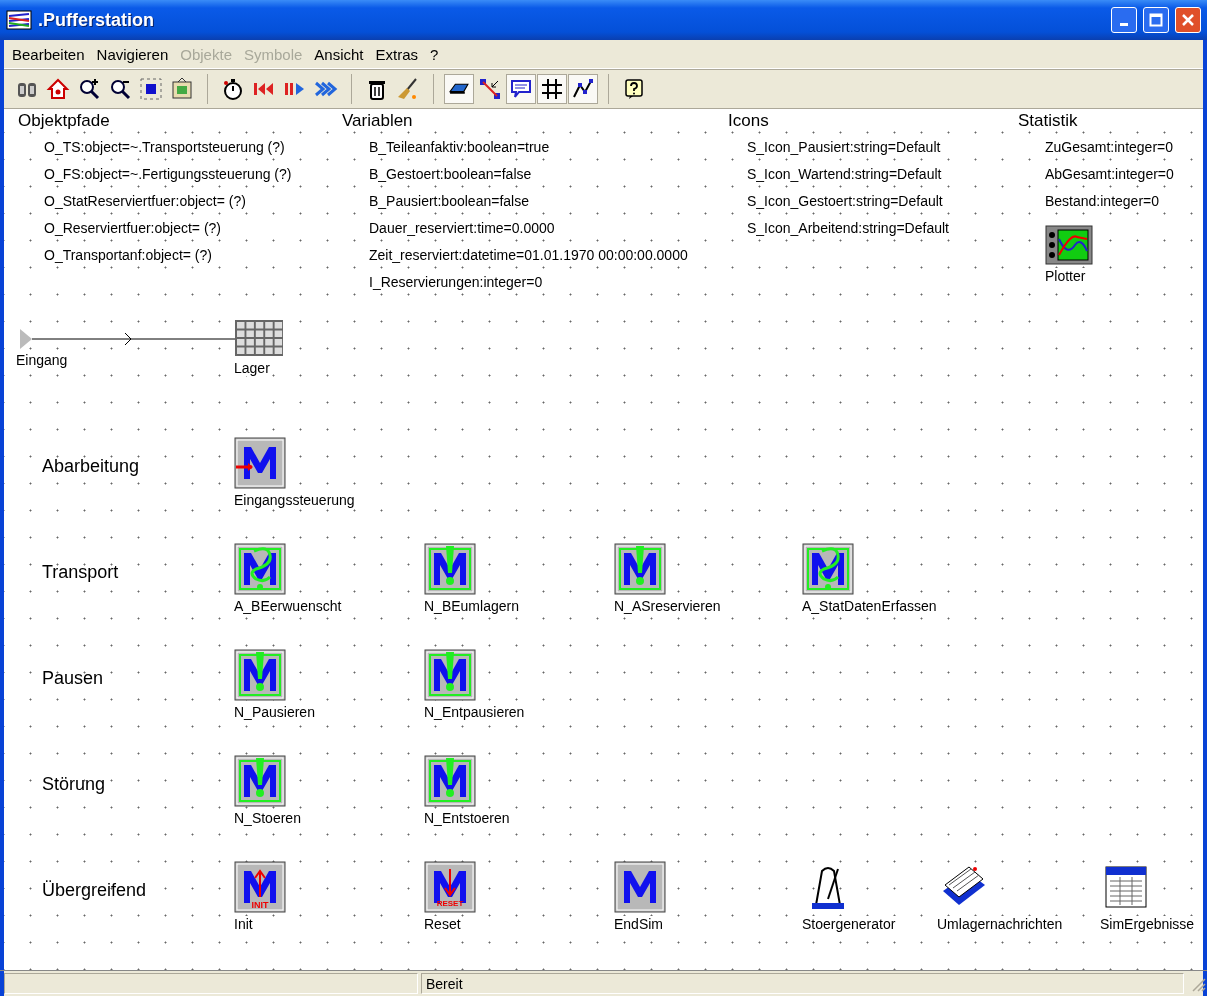 This screenshot has width=1207, height=996. What do you see at coordinates (74, 784) in the screenshot?
I see `section-label: Störung` at bounding box center [74, 784].